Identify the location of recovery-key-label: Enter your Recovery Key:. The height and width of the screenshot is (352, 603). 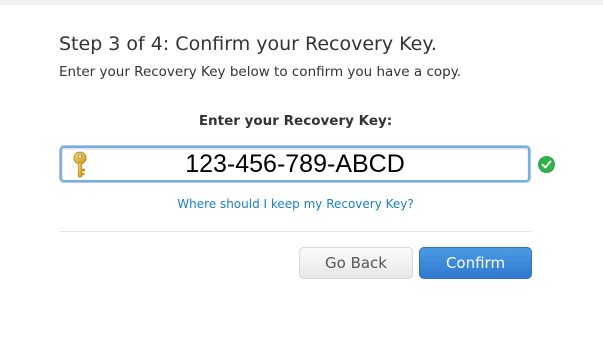
(295, 121).